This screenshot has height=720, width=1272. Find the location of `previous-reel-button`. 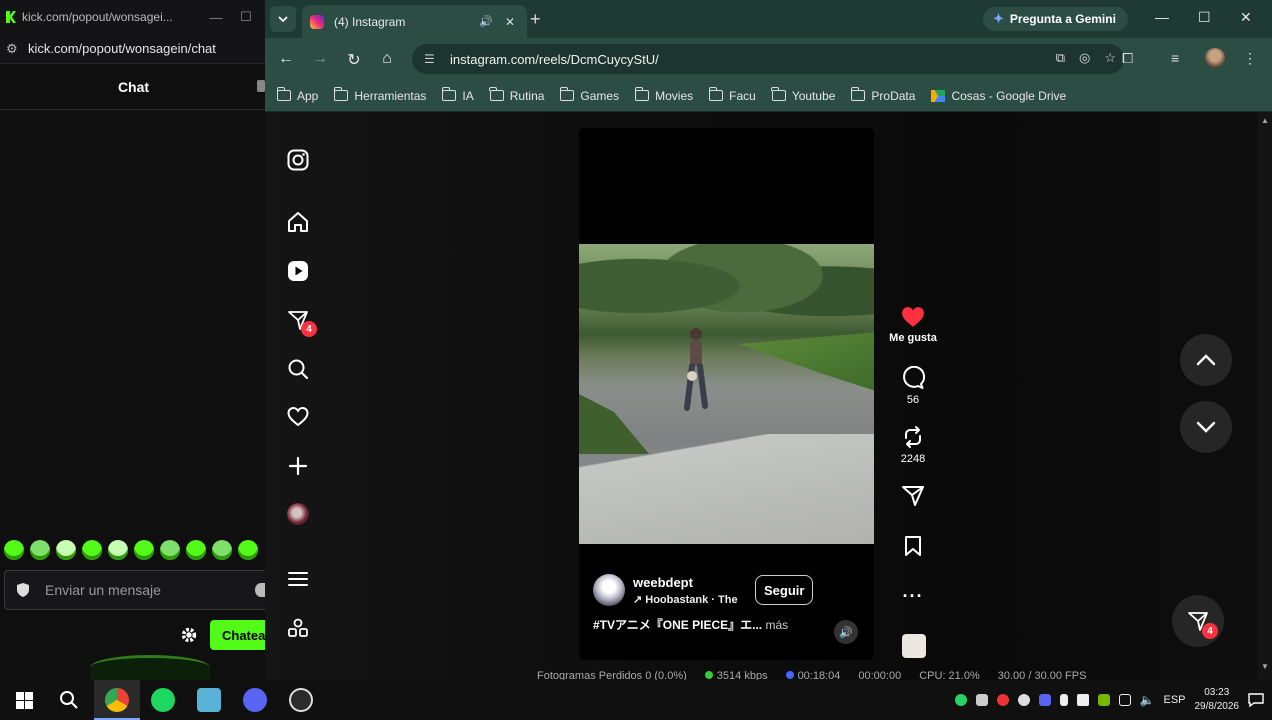

previous-reel-button is located at coordinates (1206, 360).